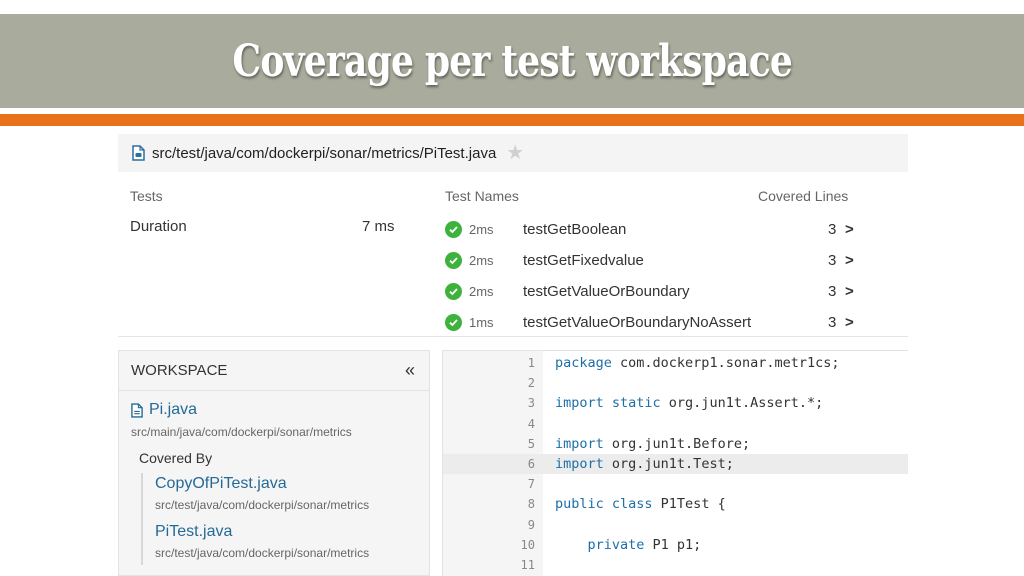 The image size is (1024, 576). Describe the element at coordinates (179, 370) in the screenshot. I see `workspace-title: WORKSPACE` at that location.